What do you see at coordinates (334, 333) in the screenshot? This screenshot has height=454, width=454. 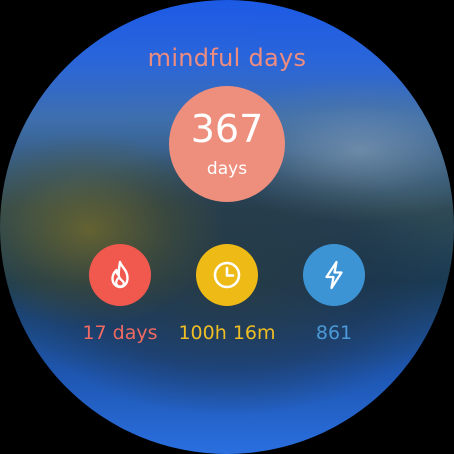 I see `energy-label: 861` at bounding box center [334, 333].